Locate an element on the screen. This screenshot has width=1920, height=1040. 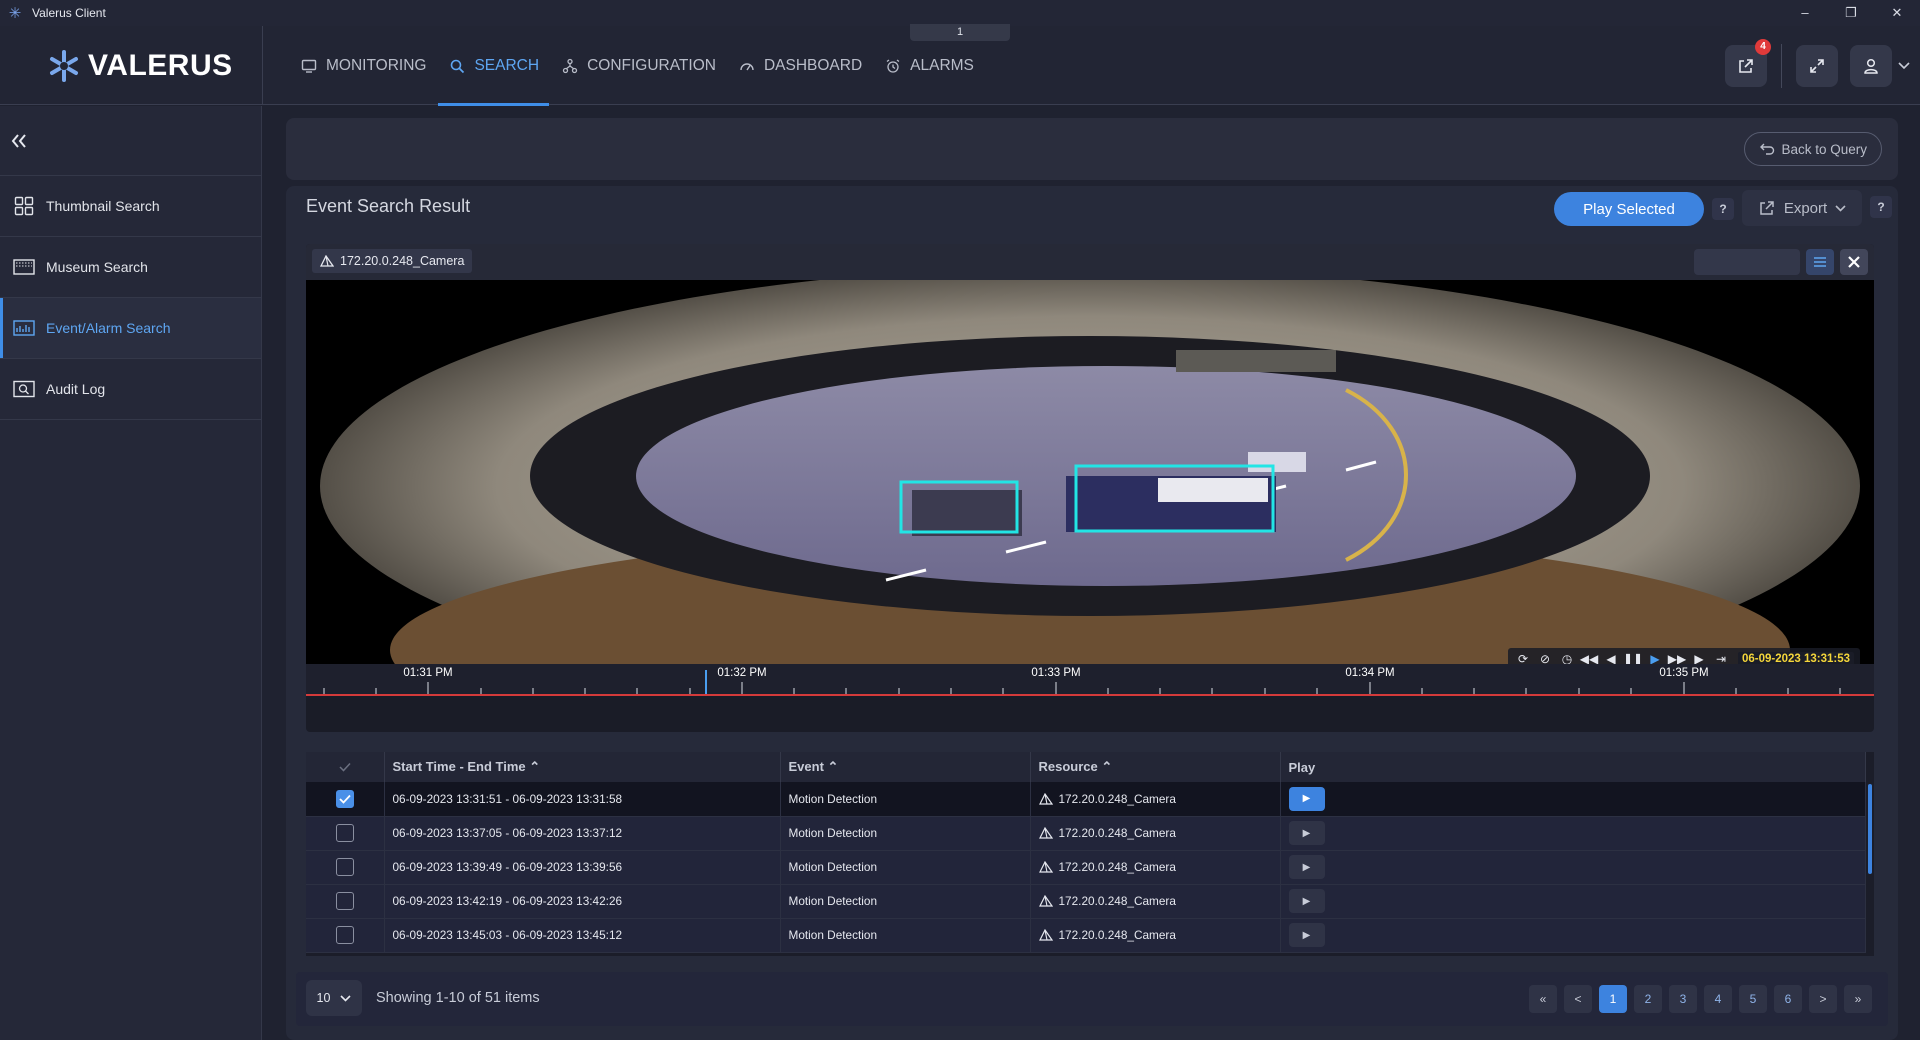
valerus-logo-icon is located at coordinates (64, 66).